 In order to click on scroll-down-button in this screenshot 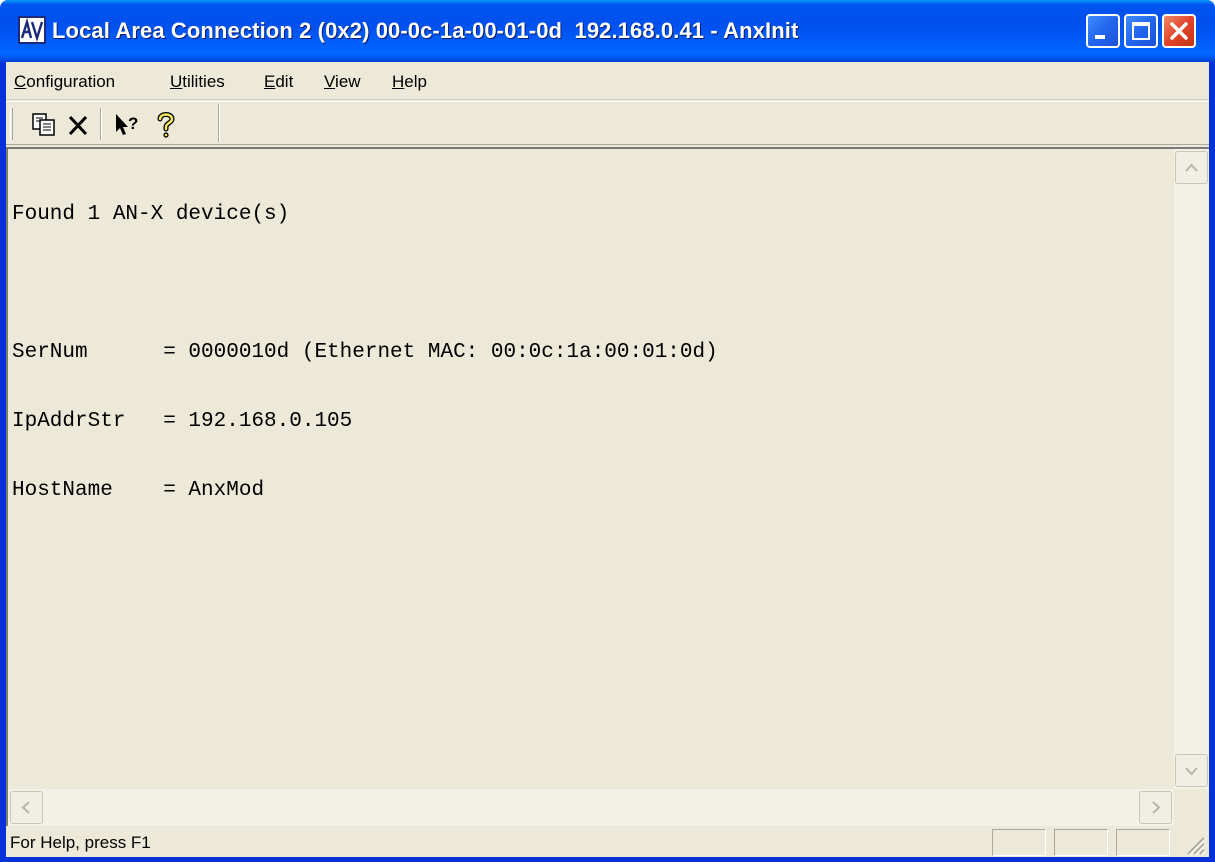, I will do `click(1191, 770)`.